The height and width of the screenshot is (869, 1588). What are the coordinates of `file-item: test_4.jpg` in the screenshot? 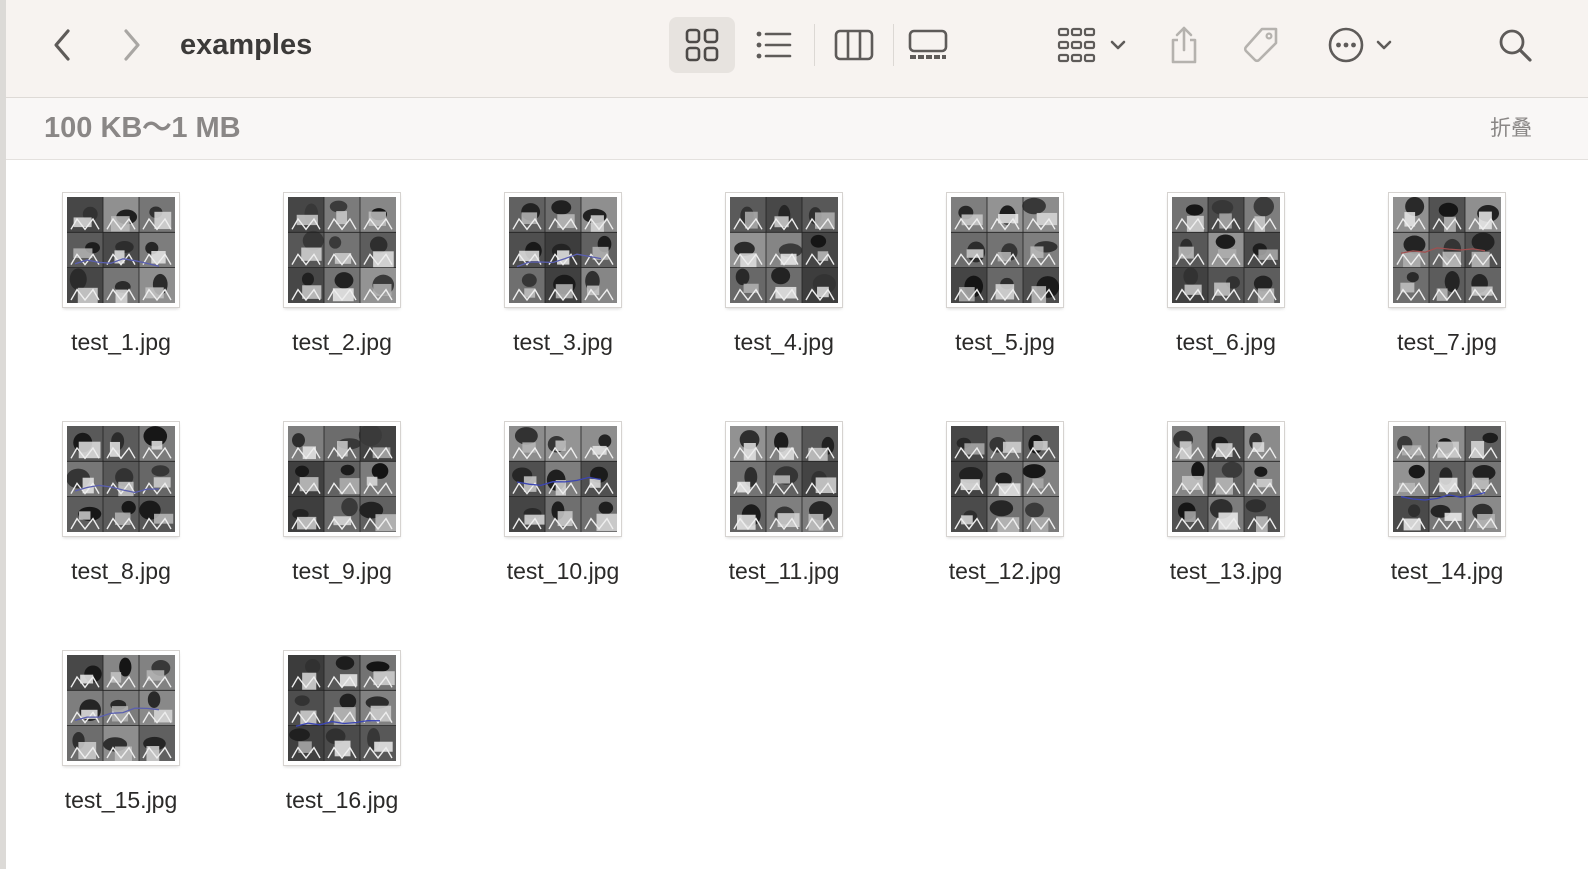 It's located at (784, 260).